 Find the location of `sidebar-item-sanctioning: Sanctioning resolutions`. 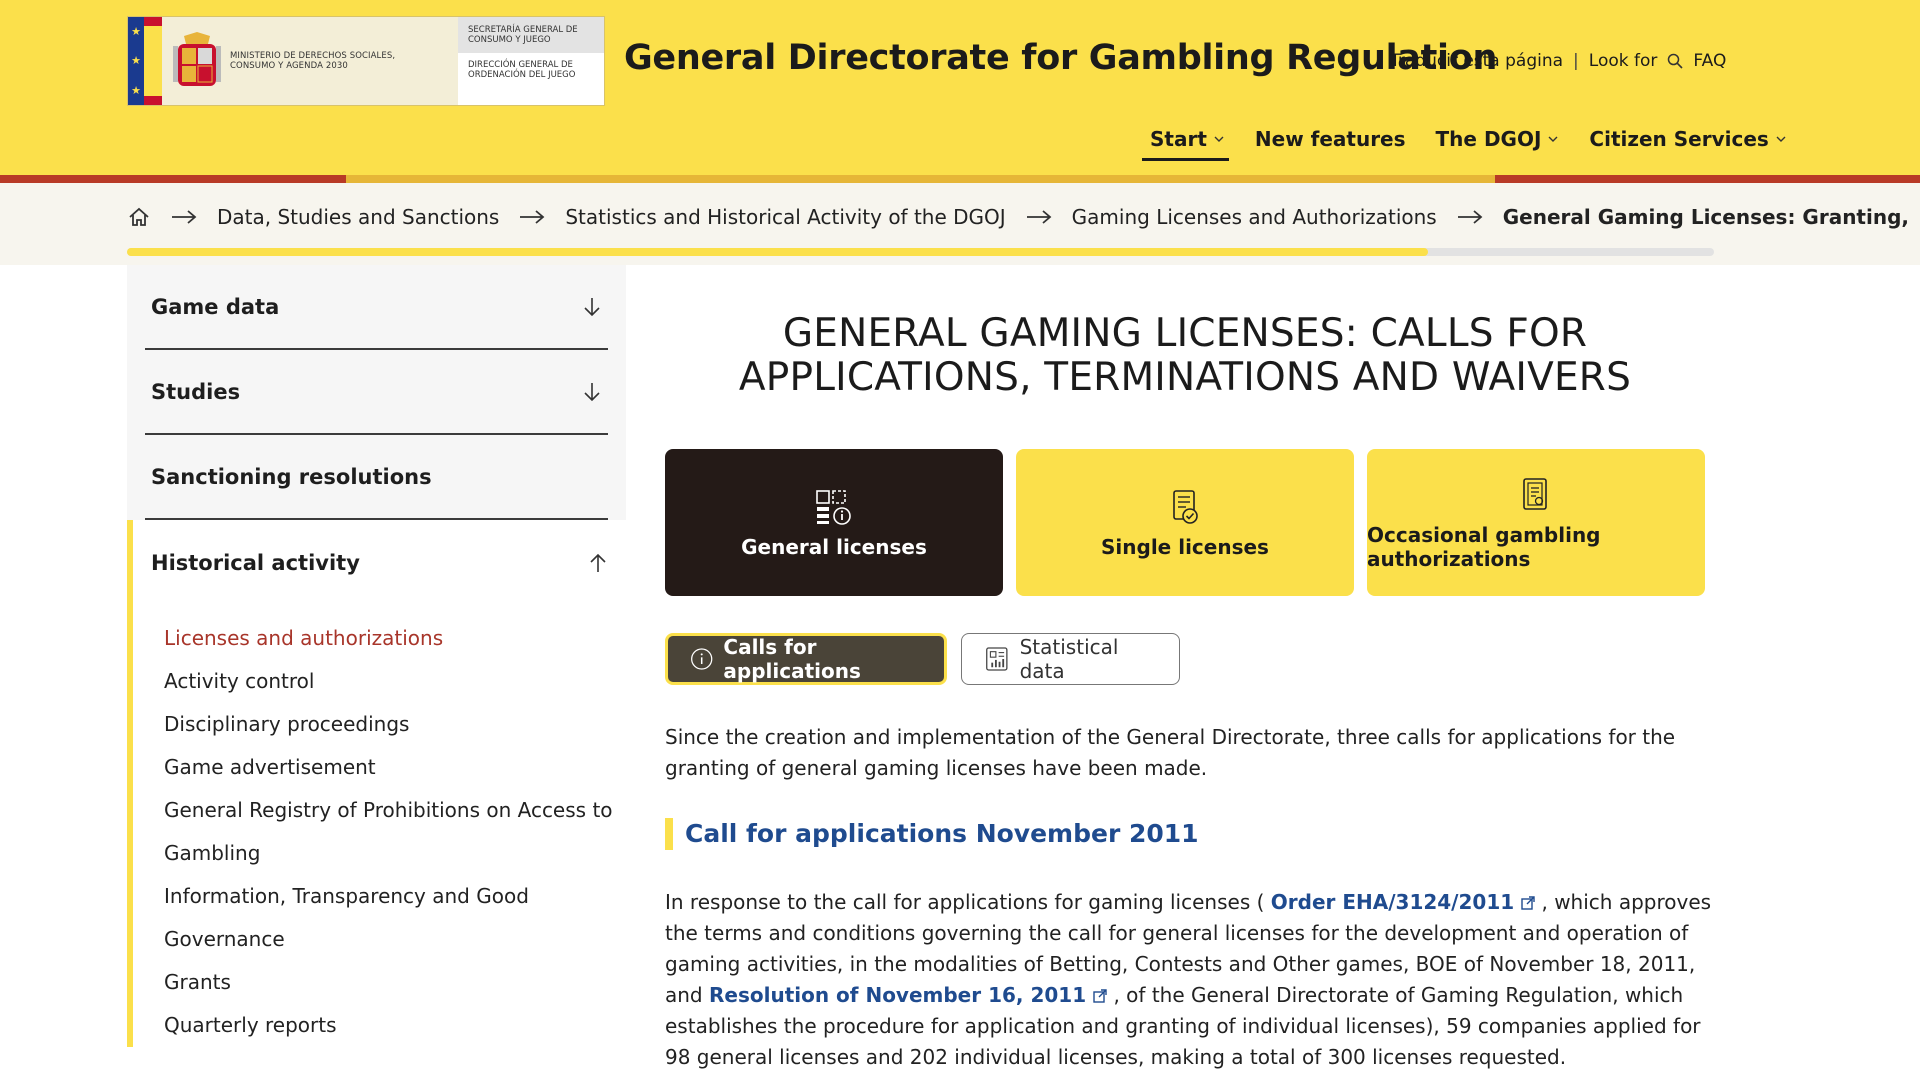

sidebar-item-sanctioning: Sanctioning resolutions is located at coordinates (376, 477).